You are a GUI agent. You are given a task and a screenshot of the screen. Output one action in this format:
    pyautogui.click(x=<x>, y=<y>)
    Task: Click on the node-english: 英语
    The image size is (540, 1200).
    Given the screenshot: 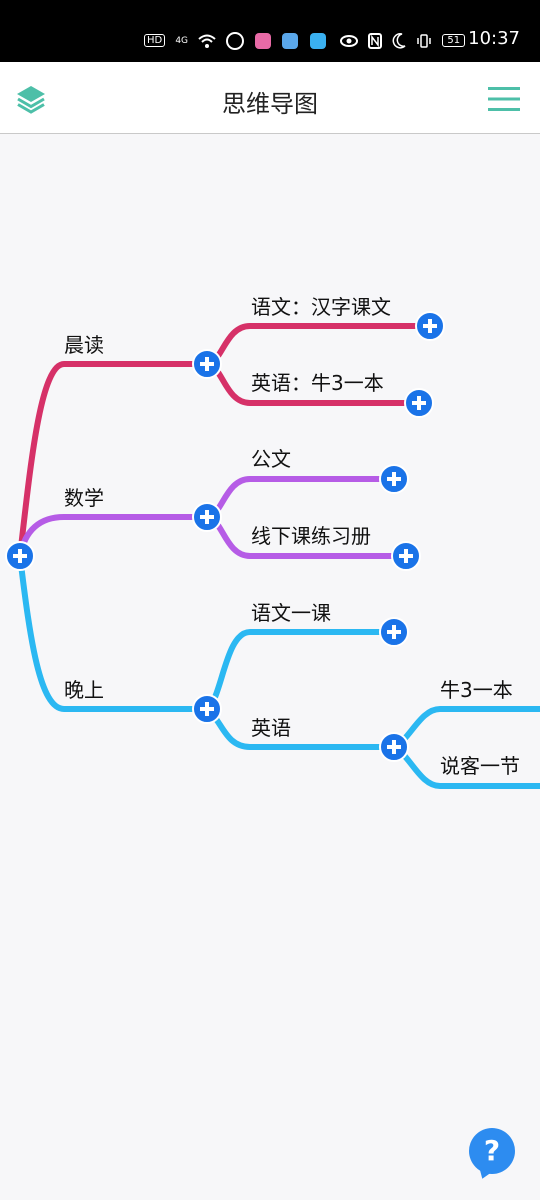 What is the action you would take?
    pyautogui.click(x=271, y=726)
    